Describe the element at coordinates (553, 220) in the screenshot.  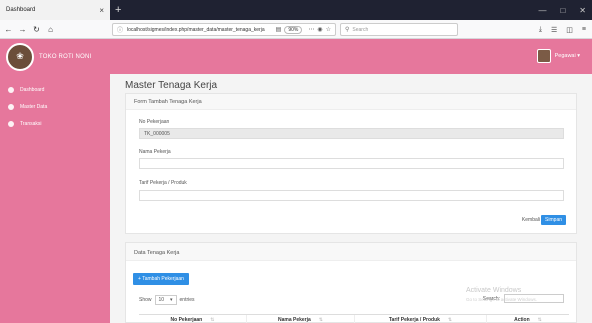
I see `simpan-button: Simpan` at that location.